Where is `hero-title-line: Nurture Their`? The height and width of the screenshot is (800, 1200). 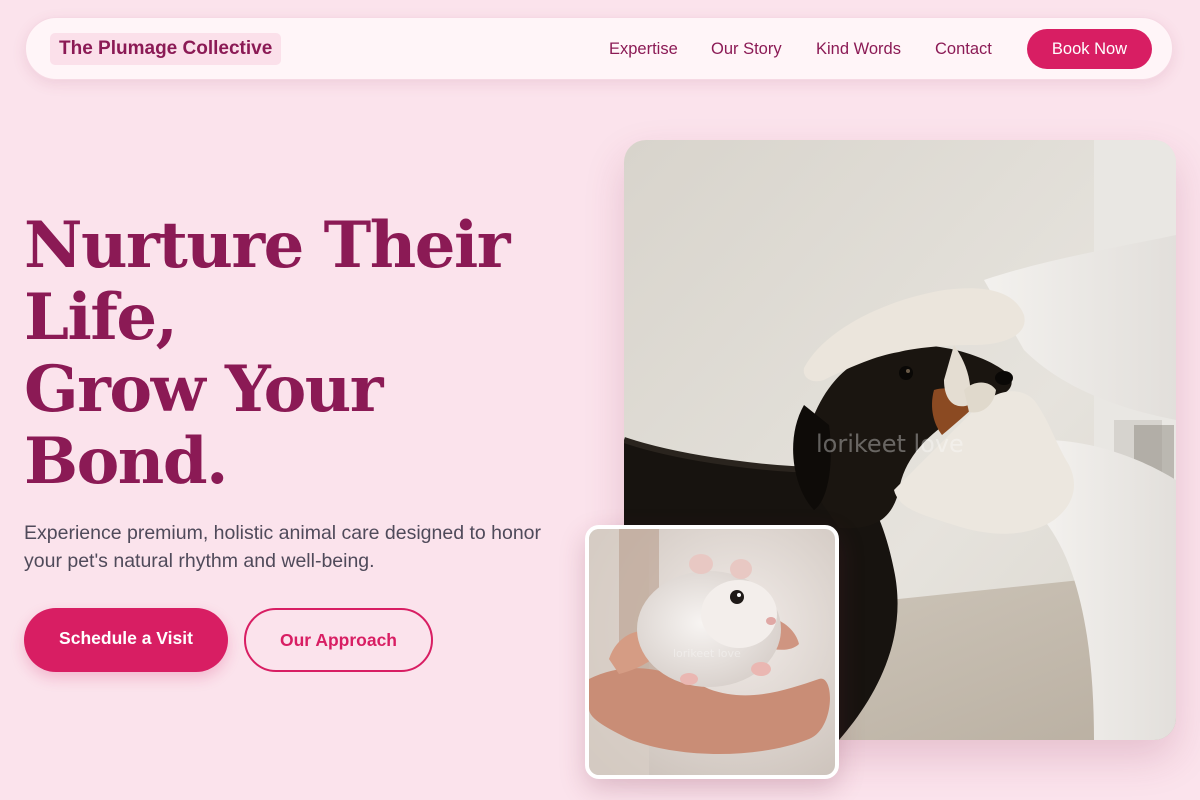 hero-title-line: Nurture Their is located at coordinates (267, 245).